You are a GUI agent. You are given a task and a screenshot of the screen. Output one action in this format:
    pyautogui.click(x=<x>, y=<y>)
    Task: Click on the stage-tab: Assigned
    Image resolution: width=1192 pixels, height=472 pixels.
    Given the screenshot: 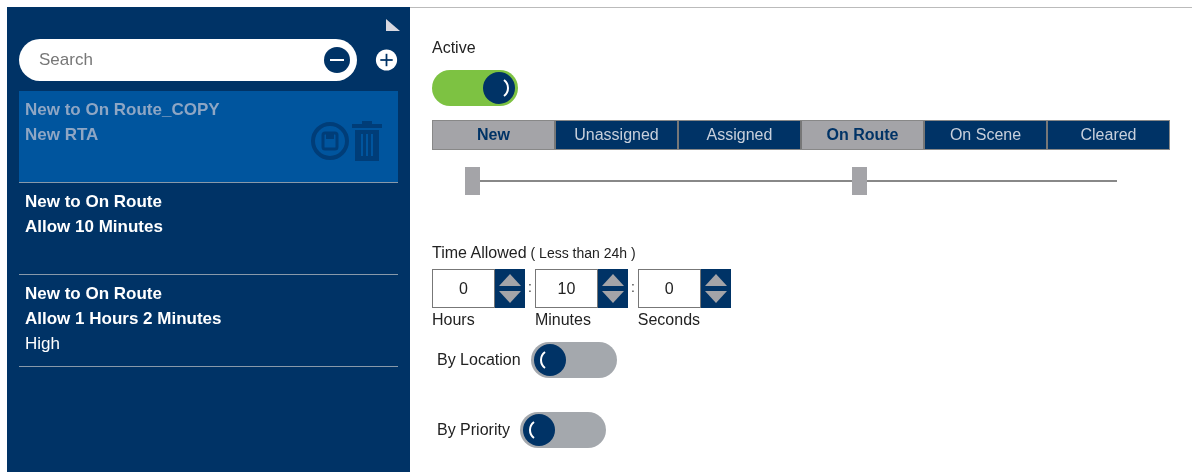 What is the action you would take?
    pyautogui.click(x=740, y=135)
    